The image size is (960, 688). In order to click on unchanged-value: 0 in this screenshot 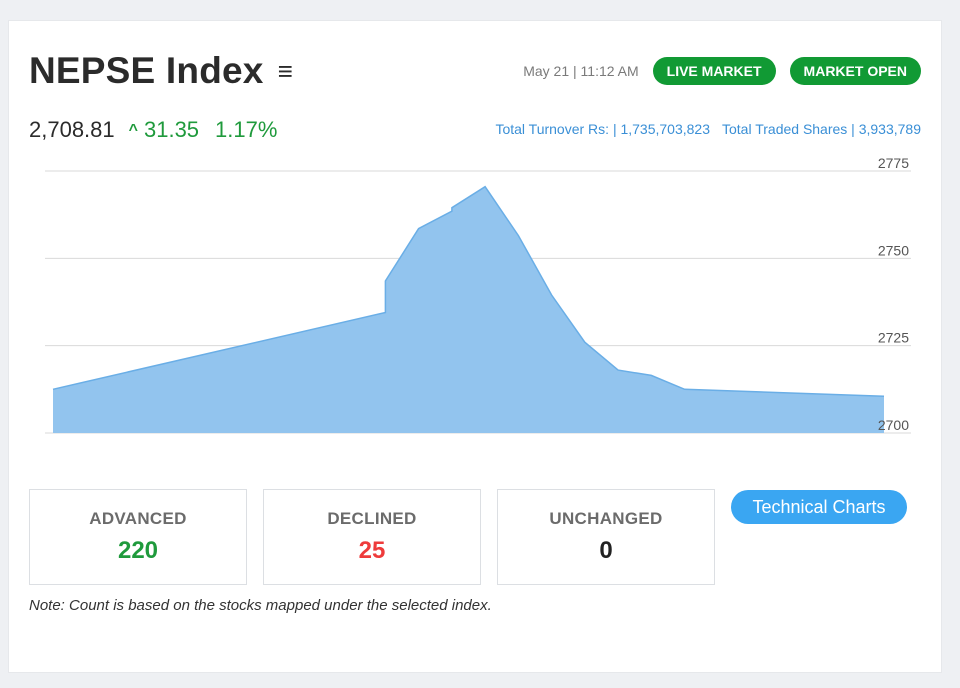, I will do `click(606, 550)`.